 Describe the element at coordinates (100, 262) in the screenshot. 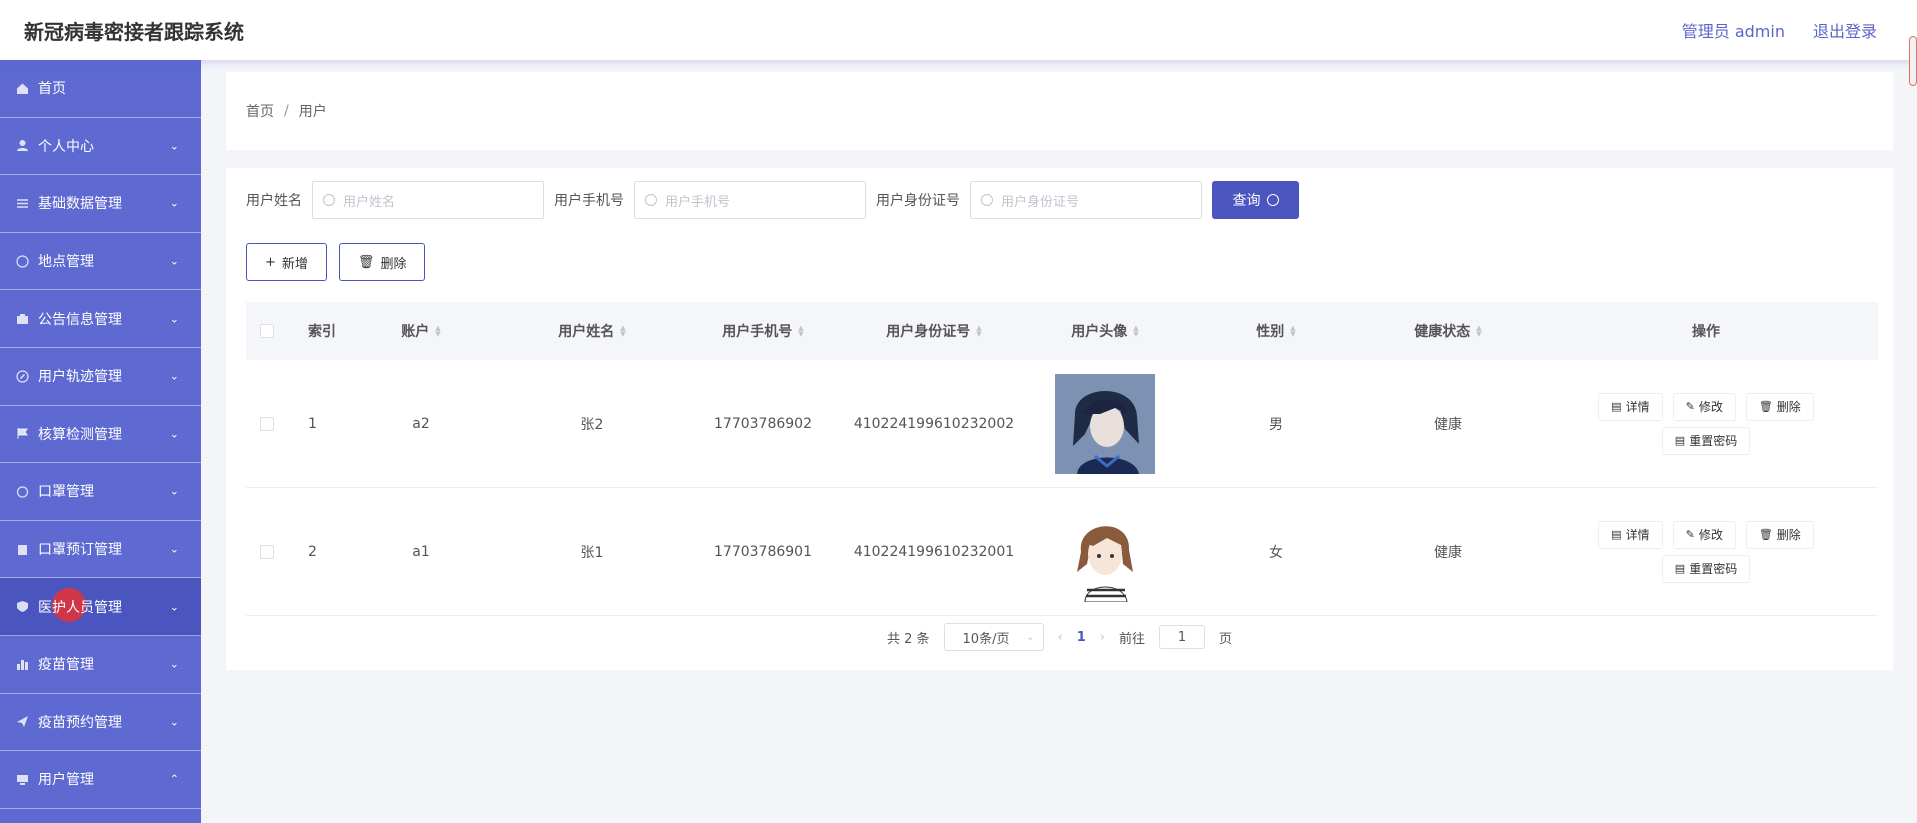

I see `sidebar-item-location: 地点管理 ⌄` at that location.